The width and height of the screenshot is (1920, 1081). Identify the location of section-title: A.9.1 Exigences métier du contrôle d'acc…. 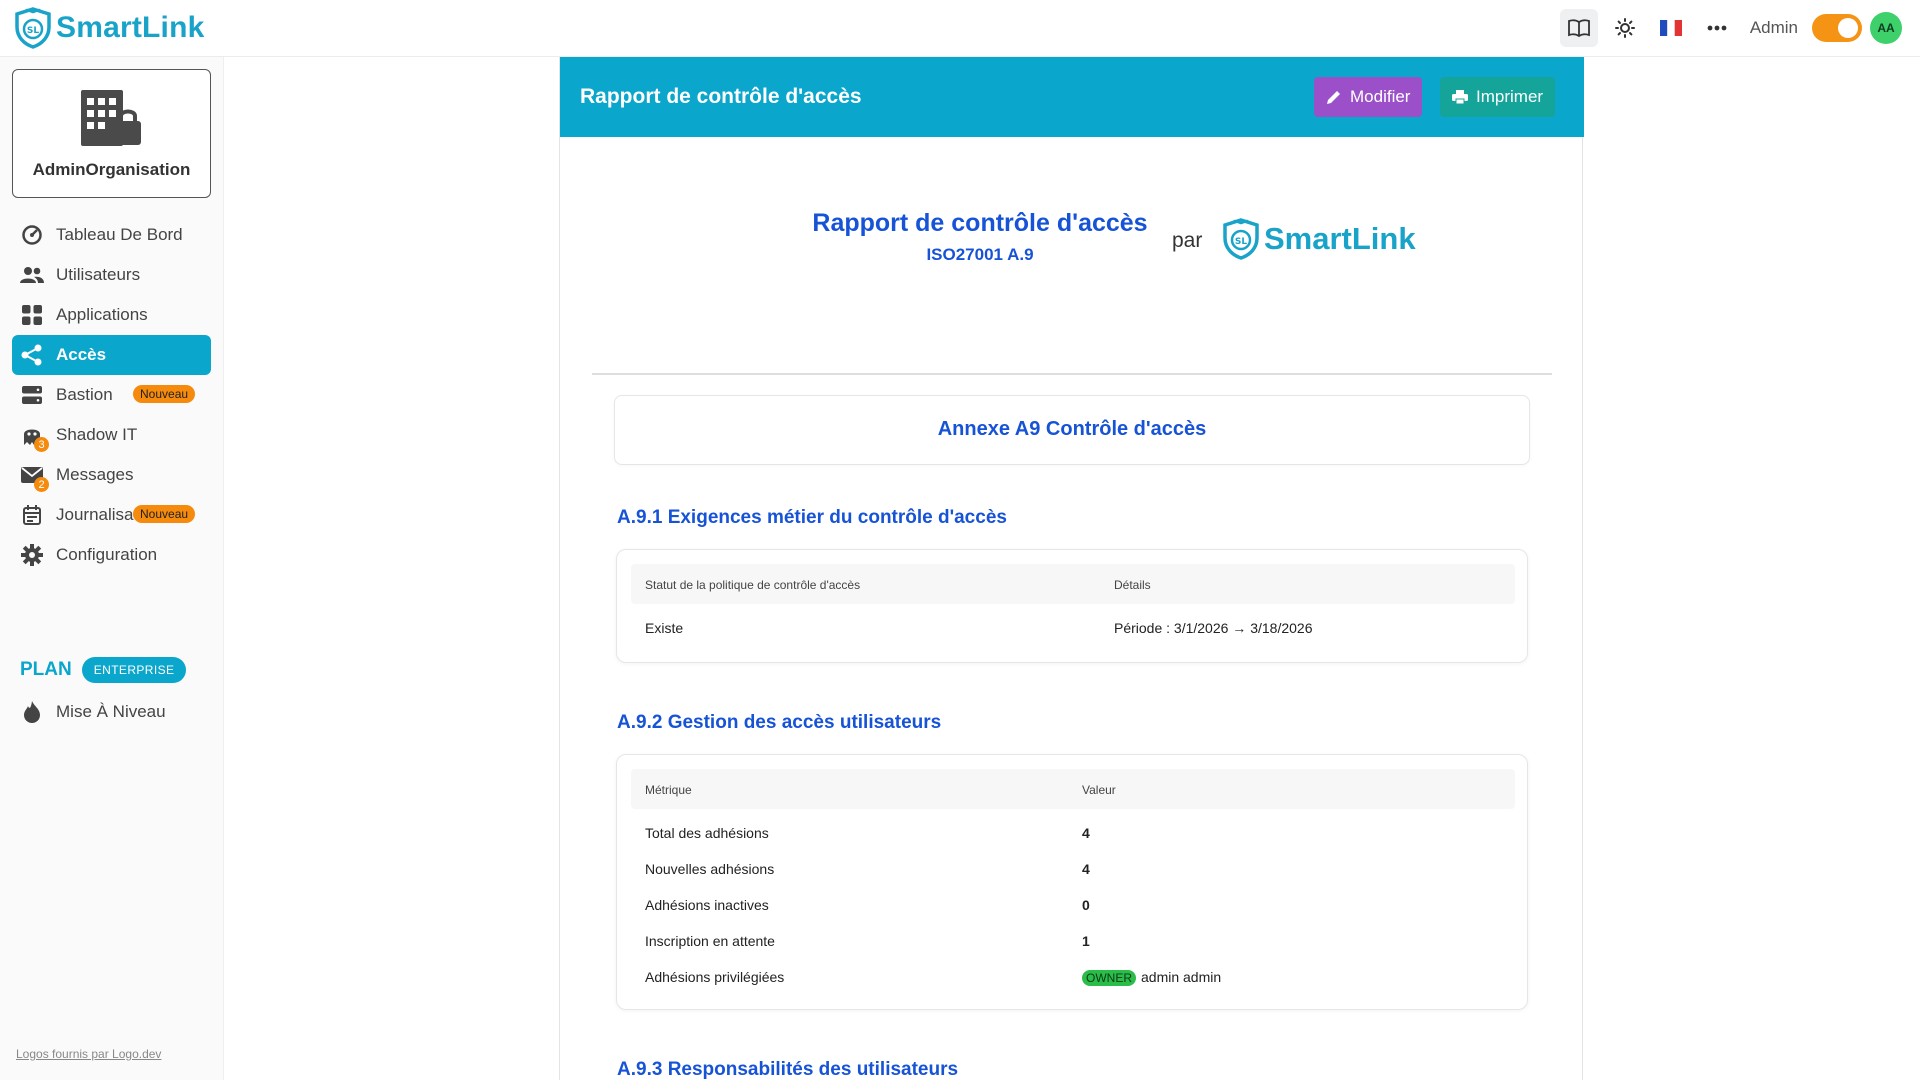
(812, 517).